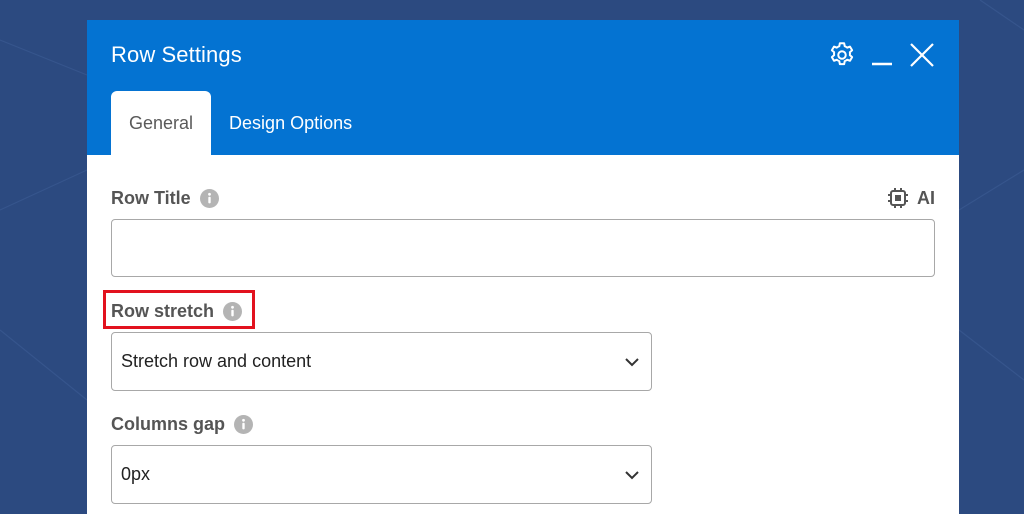 The width and height of the screenshot is (1024, 514). I want to click on tab-bar: General Design Options, so click(240, 123).